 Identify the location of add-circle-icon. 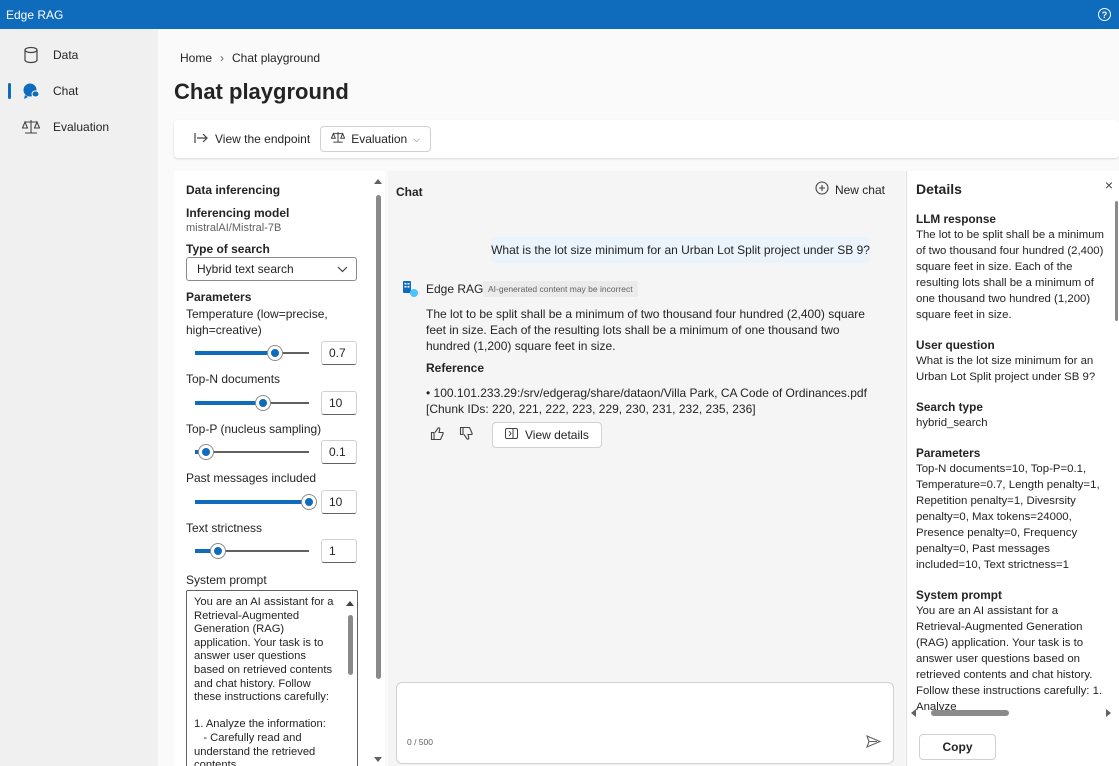
(822, 189).